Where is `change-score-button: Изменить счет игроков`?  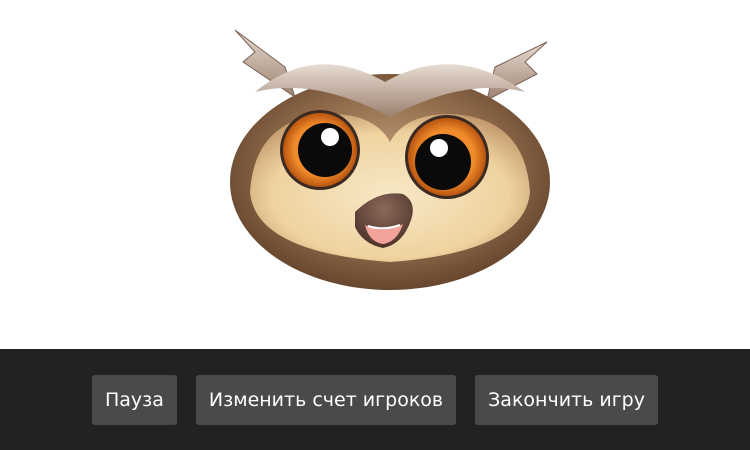
change-score-button: Изменить счет игроков is located at coordinates (326, 399).